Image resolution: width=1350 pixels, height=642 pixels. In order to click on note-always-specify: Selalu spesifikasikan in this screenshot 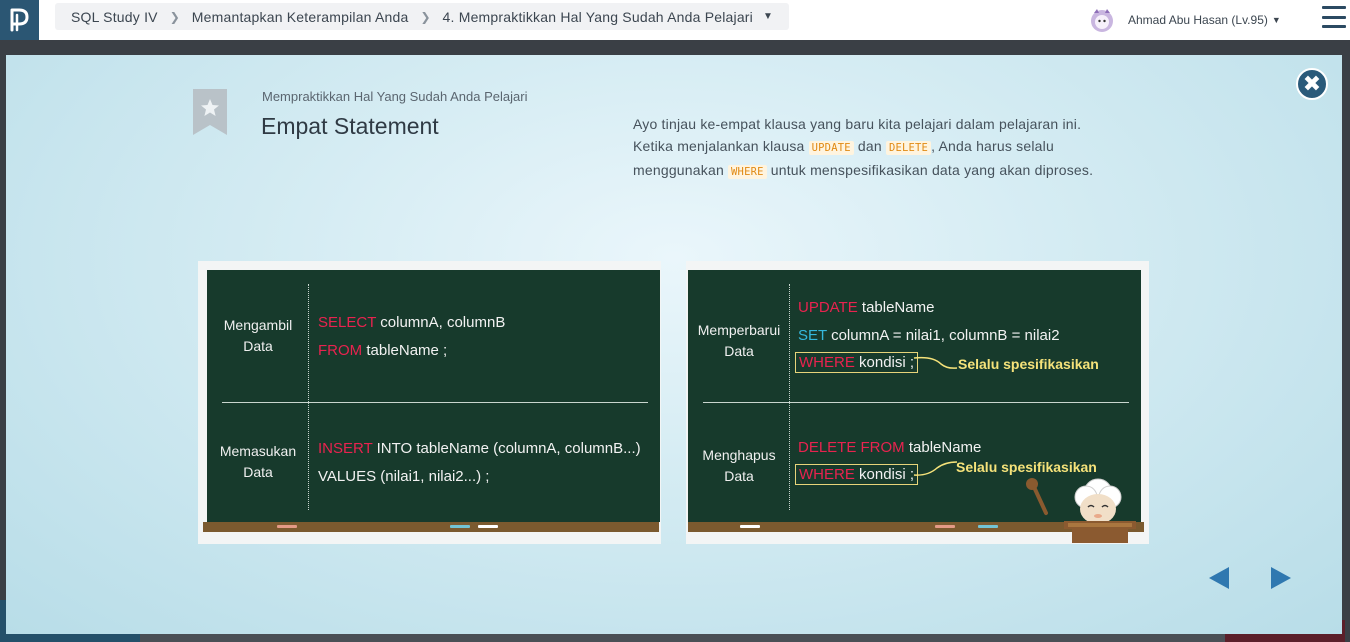, I will do `click(1028, 364)`.